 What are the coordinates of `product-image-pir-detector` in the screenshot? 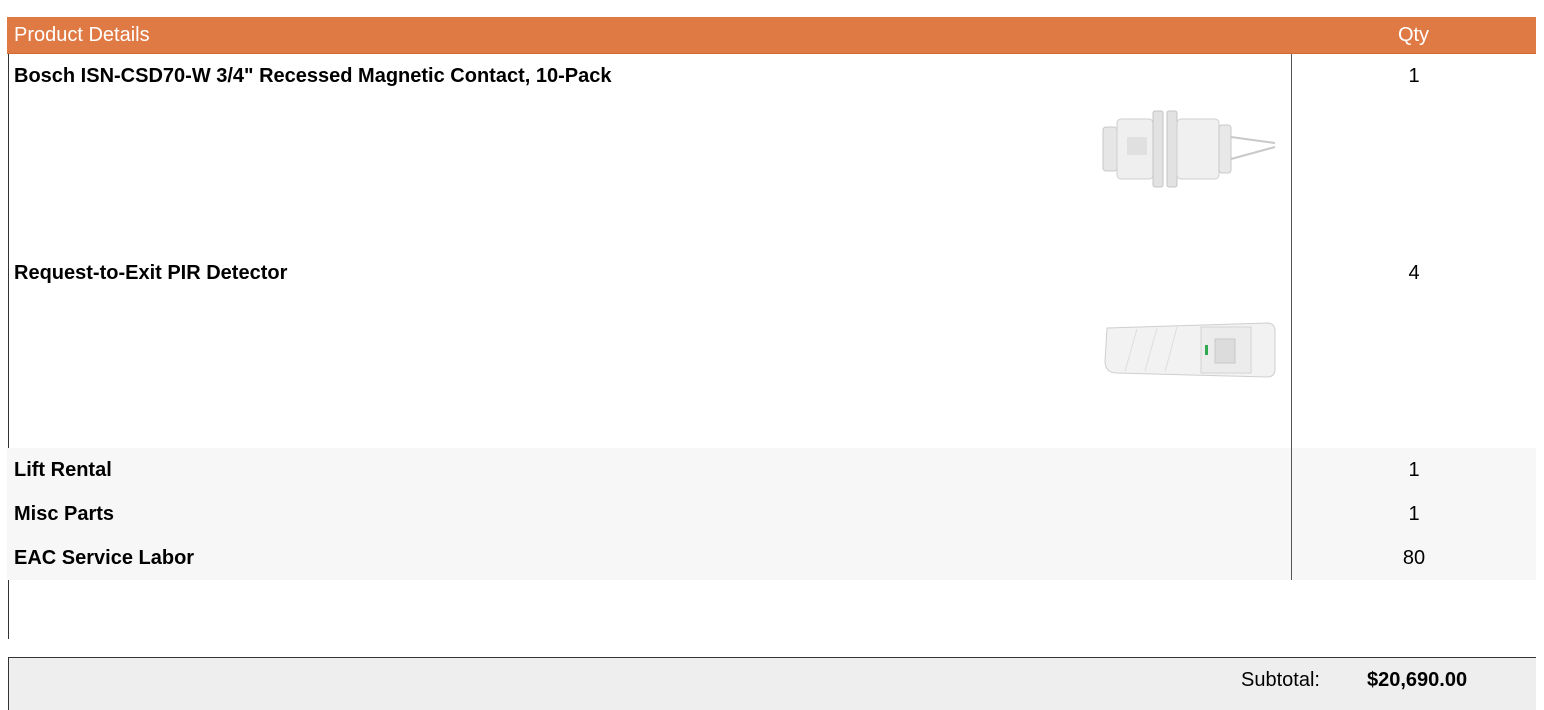 It's located at (1187, 348).